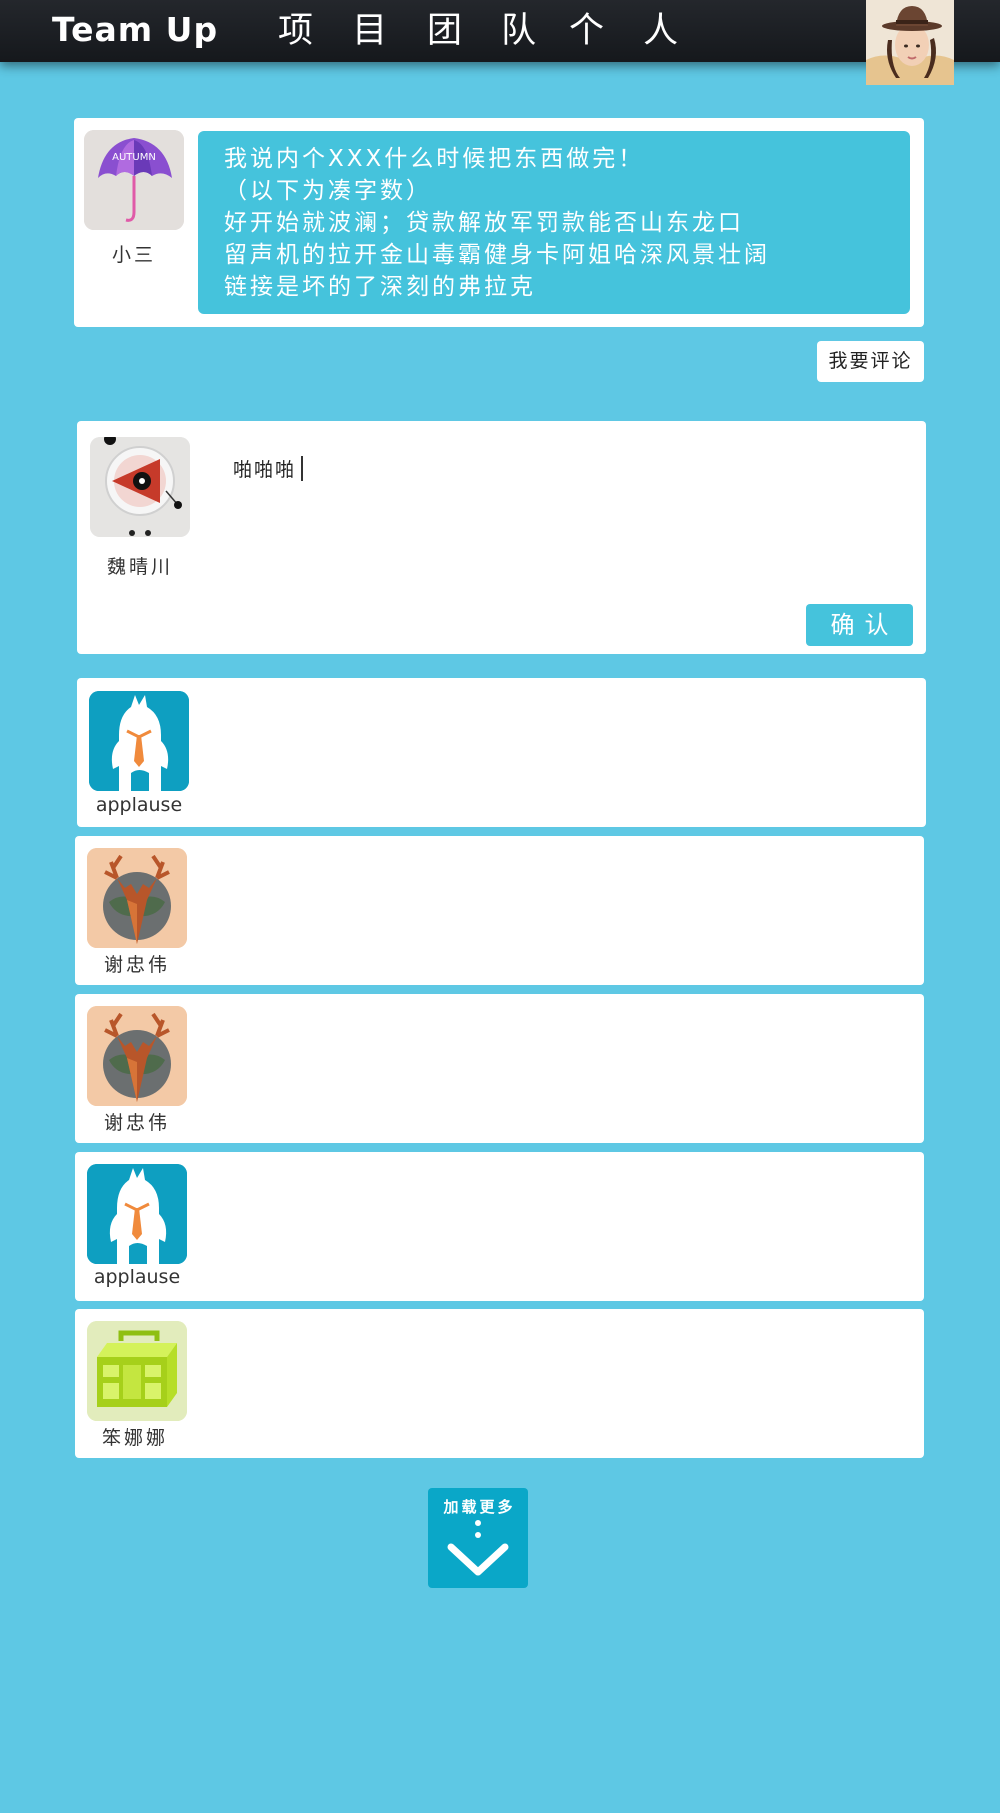 This screenshot has height=1813, width=1000. Describe the element at coordinates (630, 31) in the screenshot. I see `nav-personal: 个 人` at that location.